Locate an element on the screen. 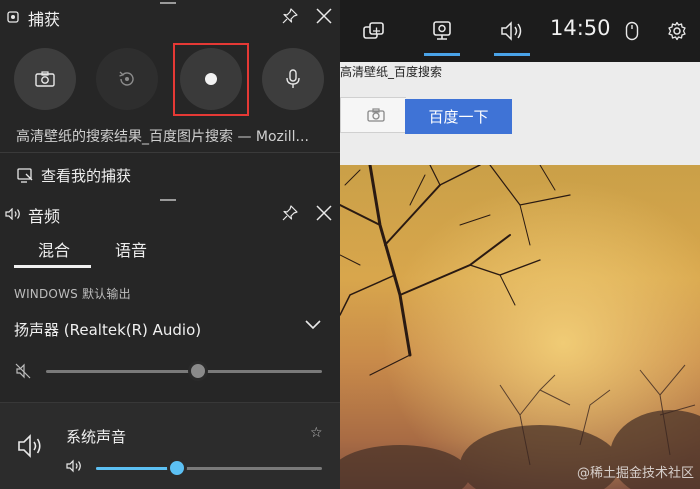  gear-icon is located at coordinates (677, 31).